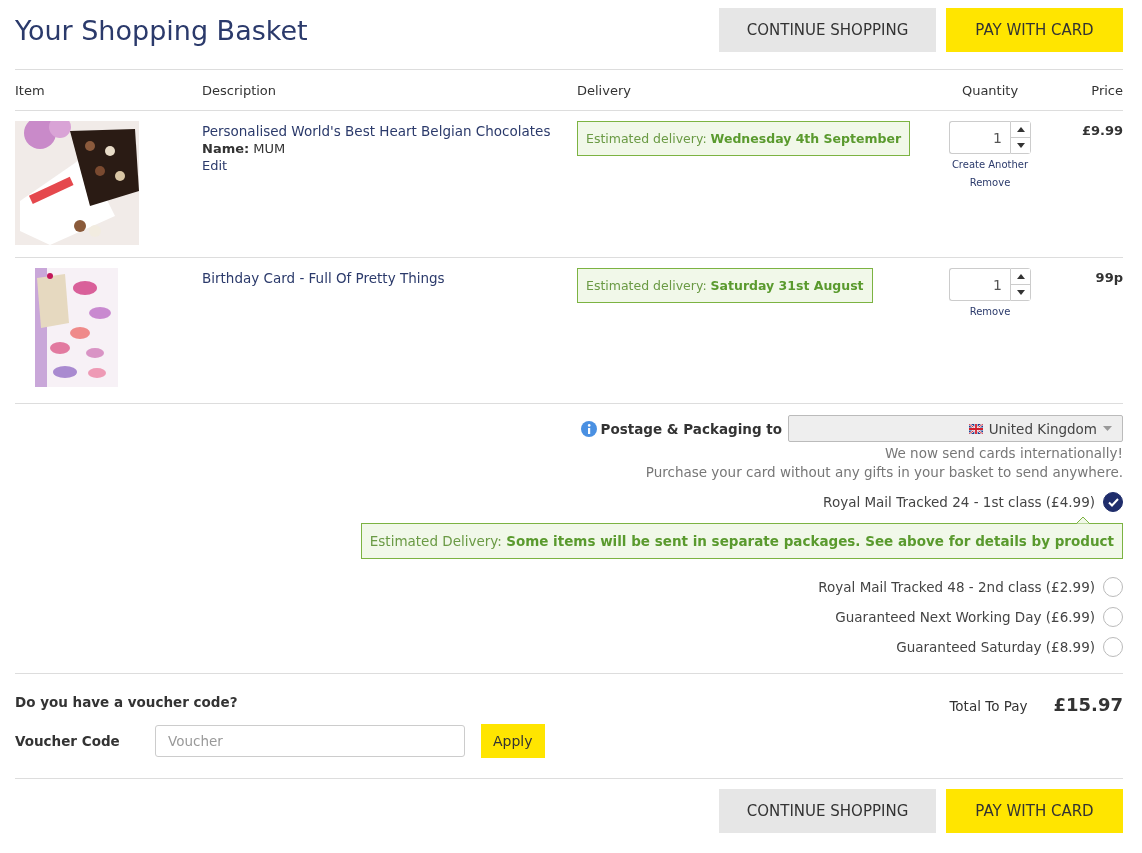 The image size is (1142, 853). Describe the element at coordinates (1107, 428) in the screenshot. I see `caret-icon` at that location.